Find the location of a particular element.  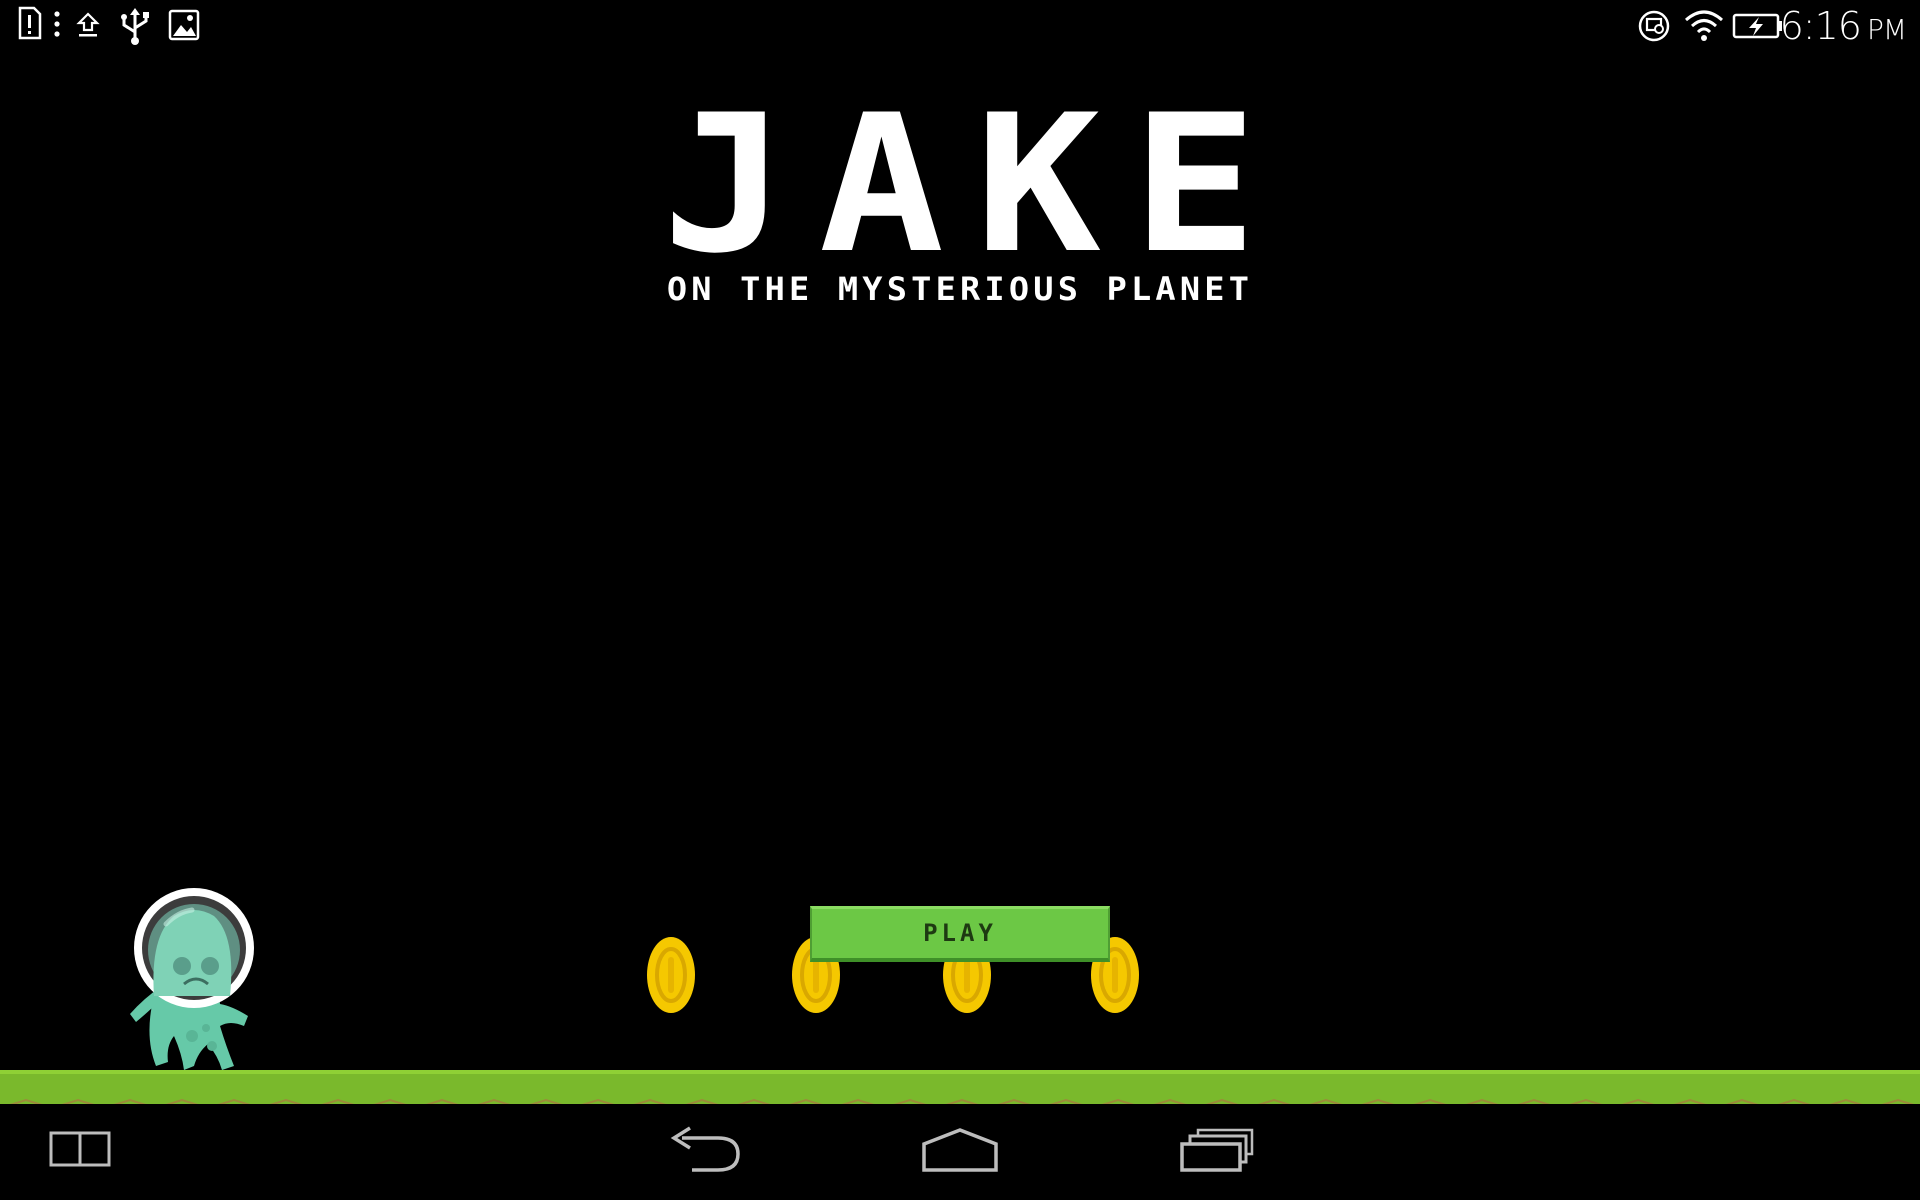

clock: 6:16 PM is located at coordinates (1843, 26).